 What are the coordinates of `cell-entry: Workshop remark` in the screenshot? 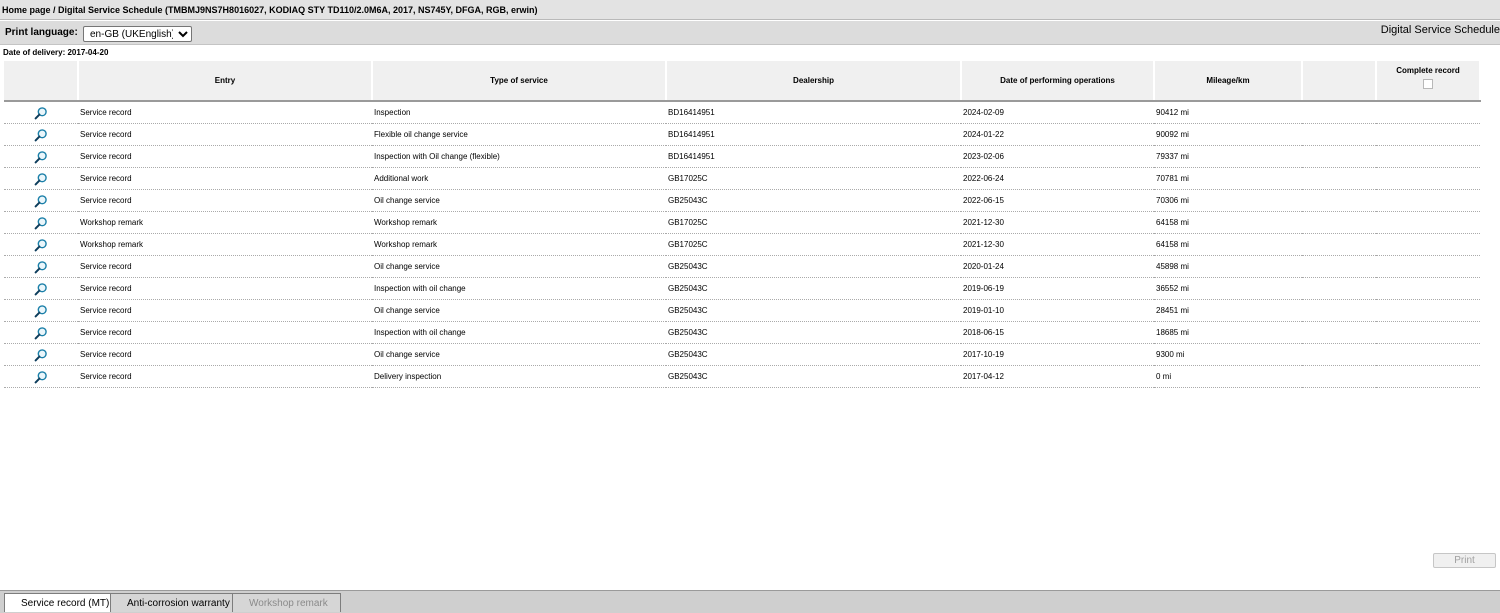 It's located at (225, 244).